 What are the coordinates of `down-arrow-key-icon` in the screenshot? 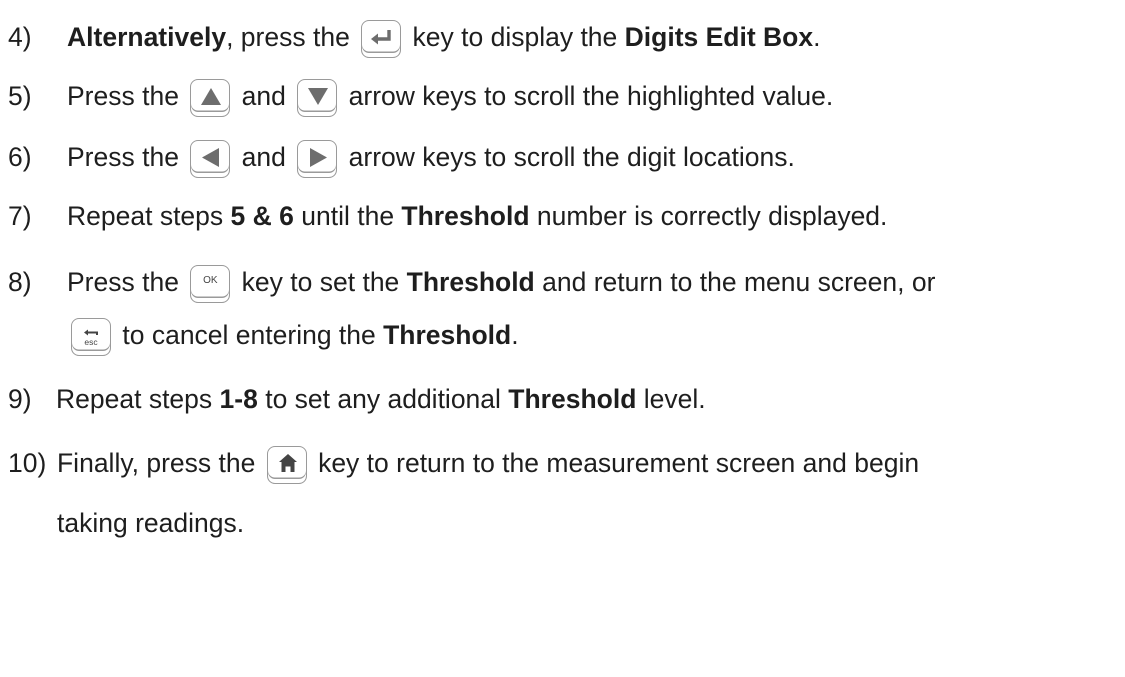 It's located at (317, 98).